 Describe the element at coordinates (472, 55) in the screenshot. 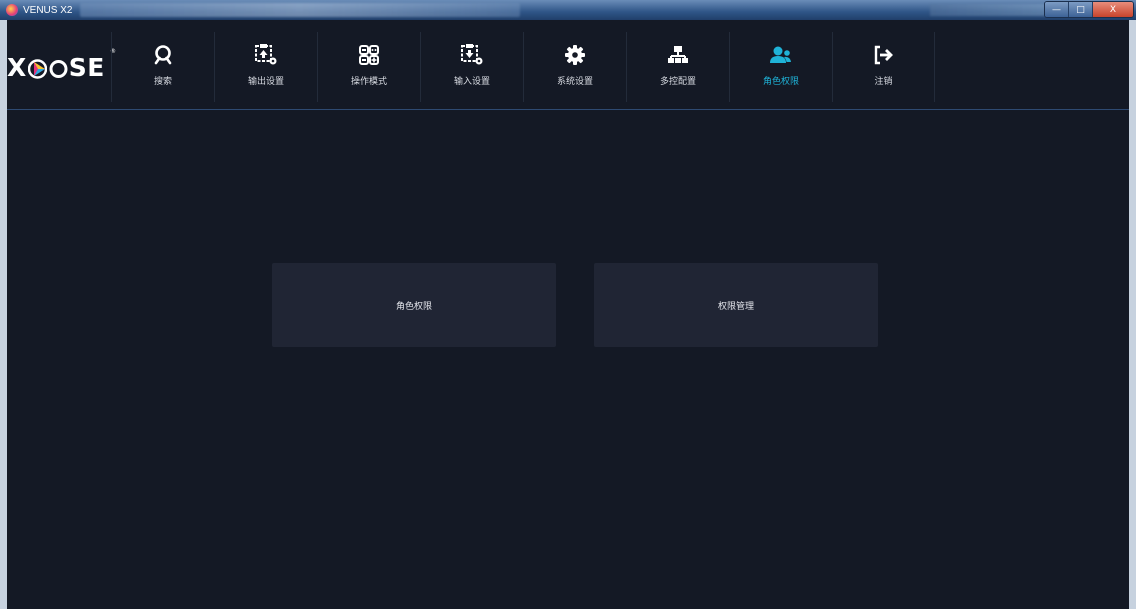

I see `input-settings-icon` at that location.